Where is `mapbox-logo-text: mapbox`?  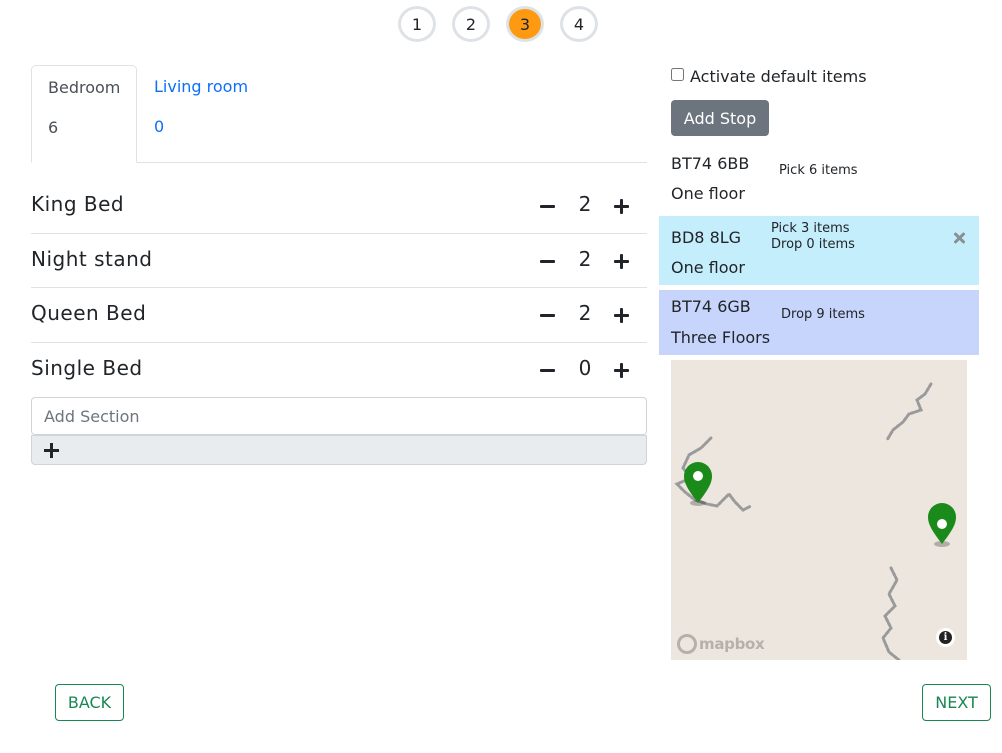
mapbox-logo-text: mapbox is located at coordinates (732, 644).